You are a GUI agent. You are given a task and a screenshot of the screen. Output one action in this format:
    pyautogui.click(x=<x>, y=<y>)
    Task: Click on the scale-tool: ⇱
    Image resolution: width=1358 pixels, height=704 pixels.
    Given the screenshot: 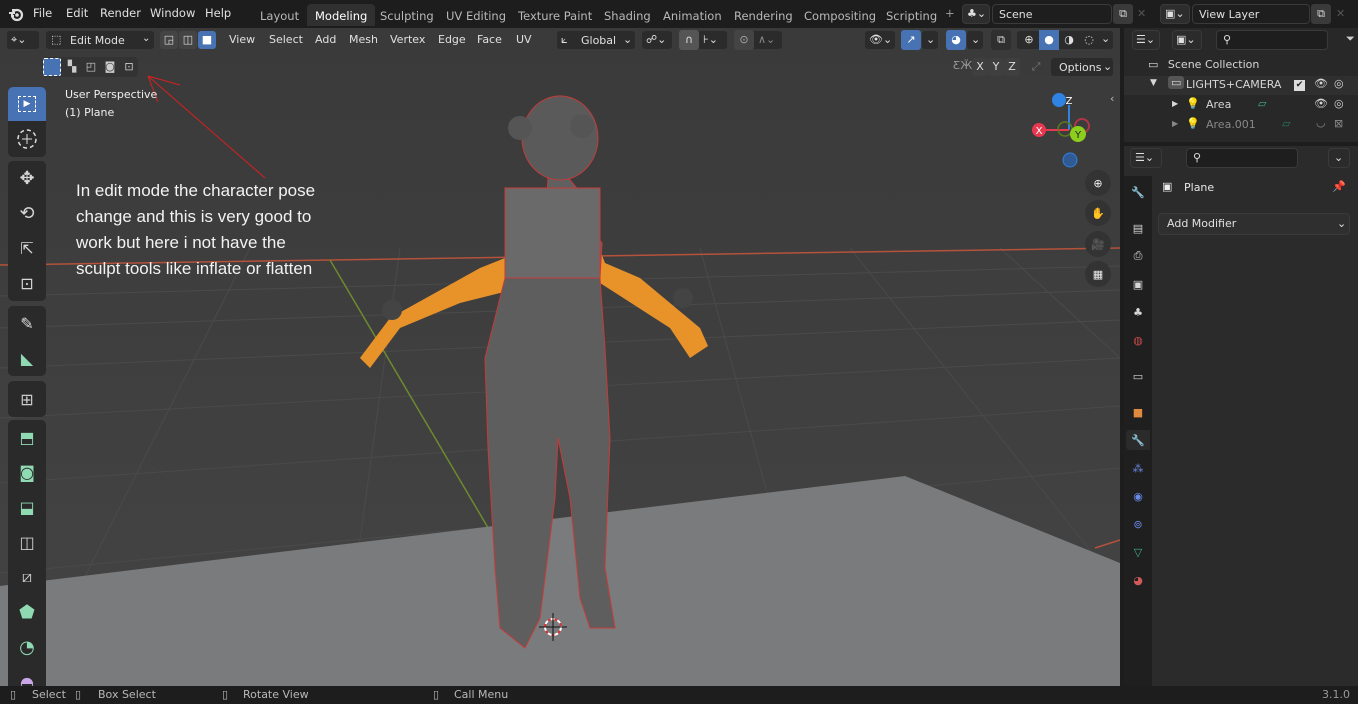 What is the action you would take?
    pyautogui.click(x=27, y=248)
    